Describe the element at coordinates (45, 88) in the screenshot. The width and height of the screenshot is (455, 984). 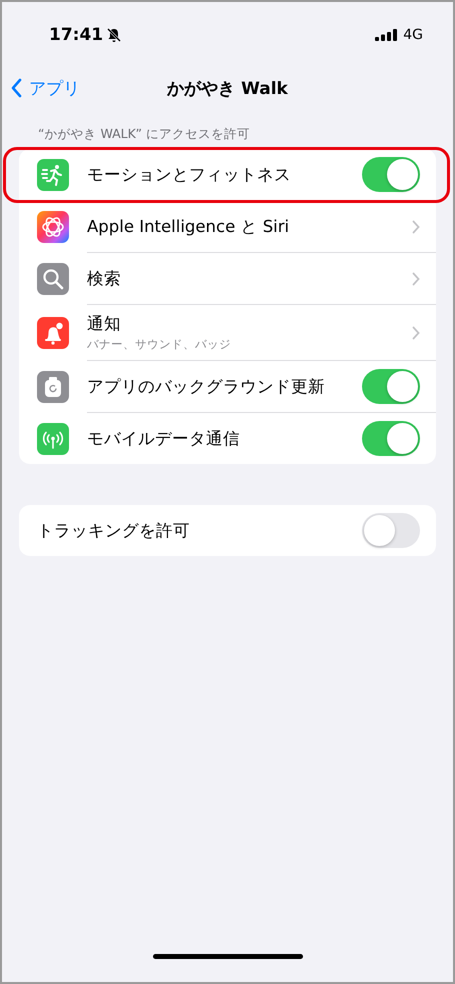
I see `back-button: アプリ` at that location.